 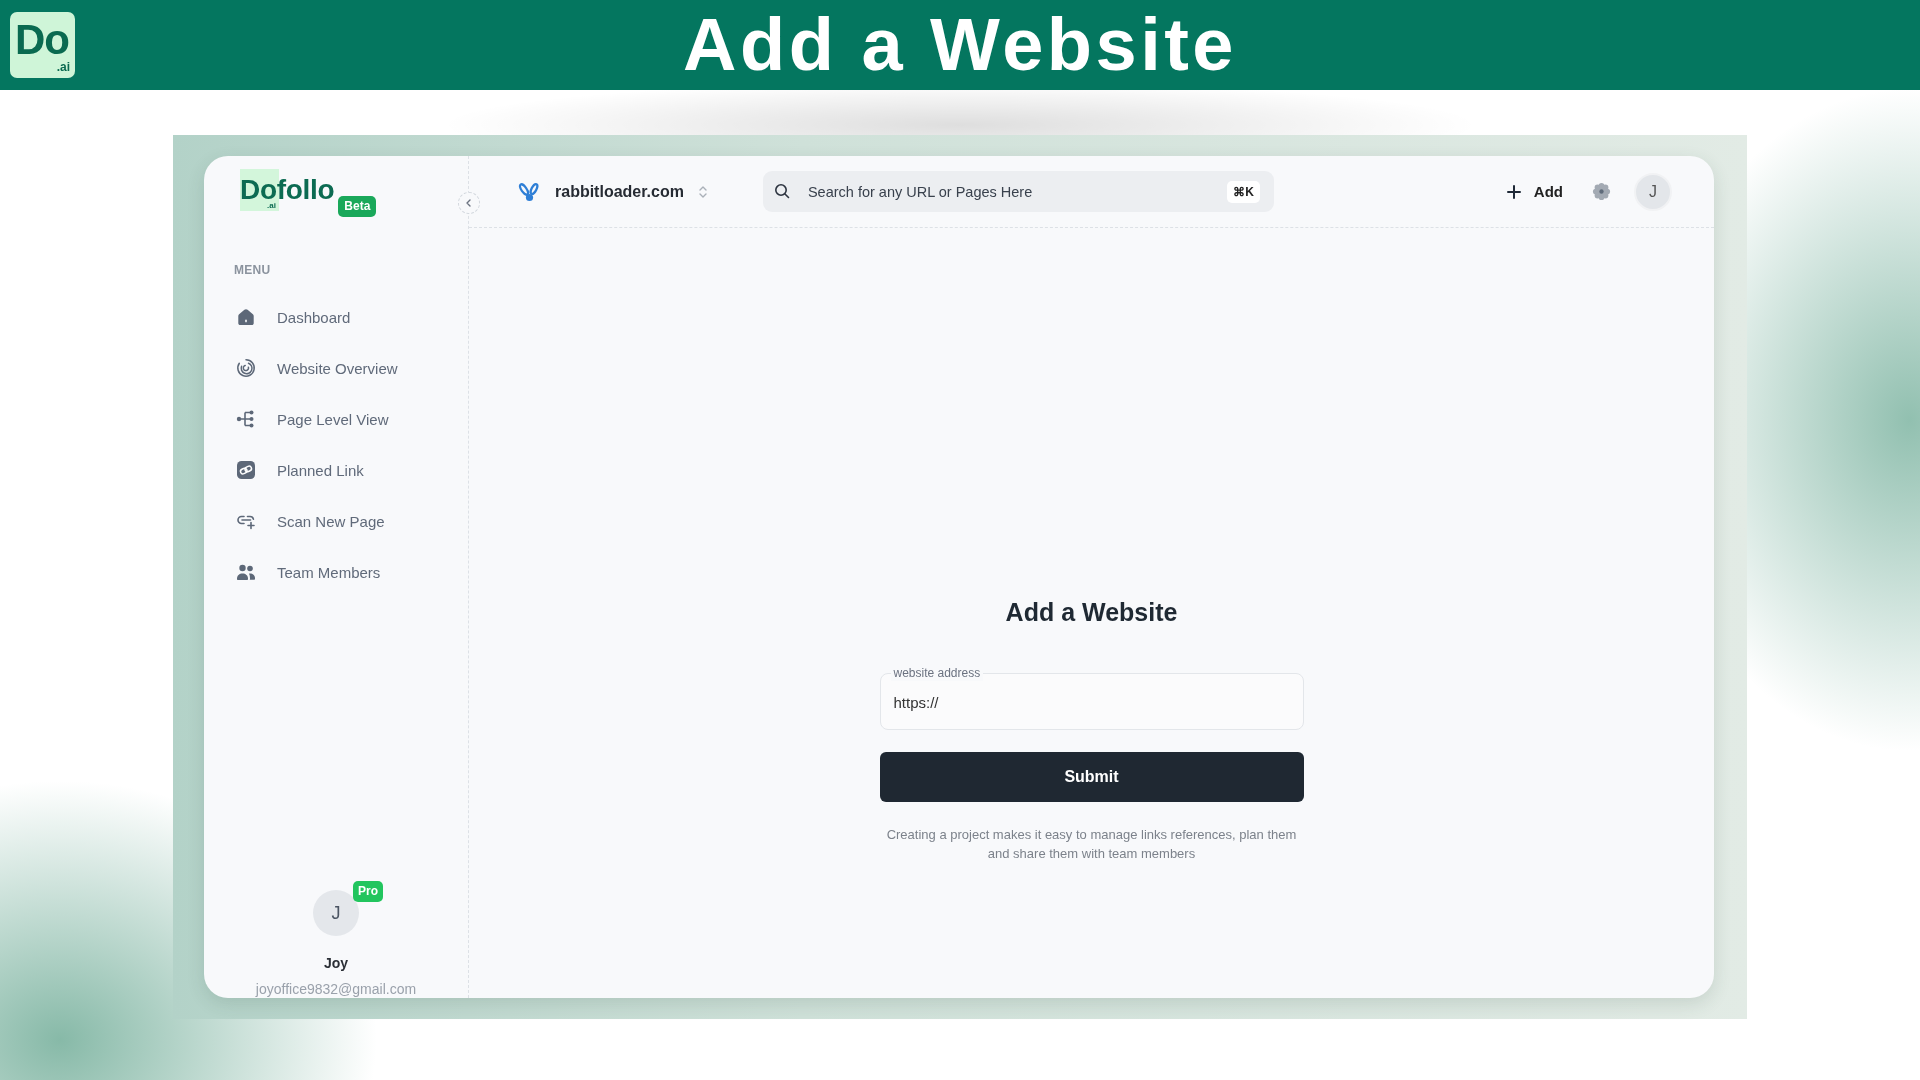 What do you see at coordinates (1653, 191) in the screenshot?
I see `avatar-button: J` at bounding box center [1653, 191].